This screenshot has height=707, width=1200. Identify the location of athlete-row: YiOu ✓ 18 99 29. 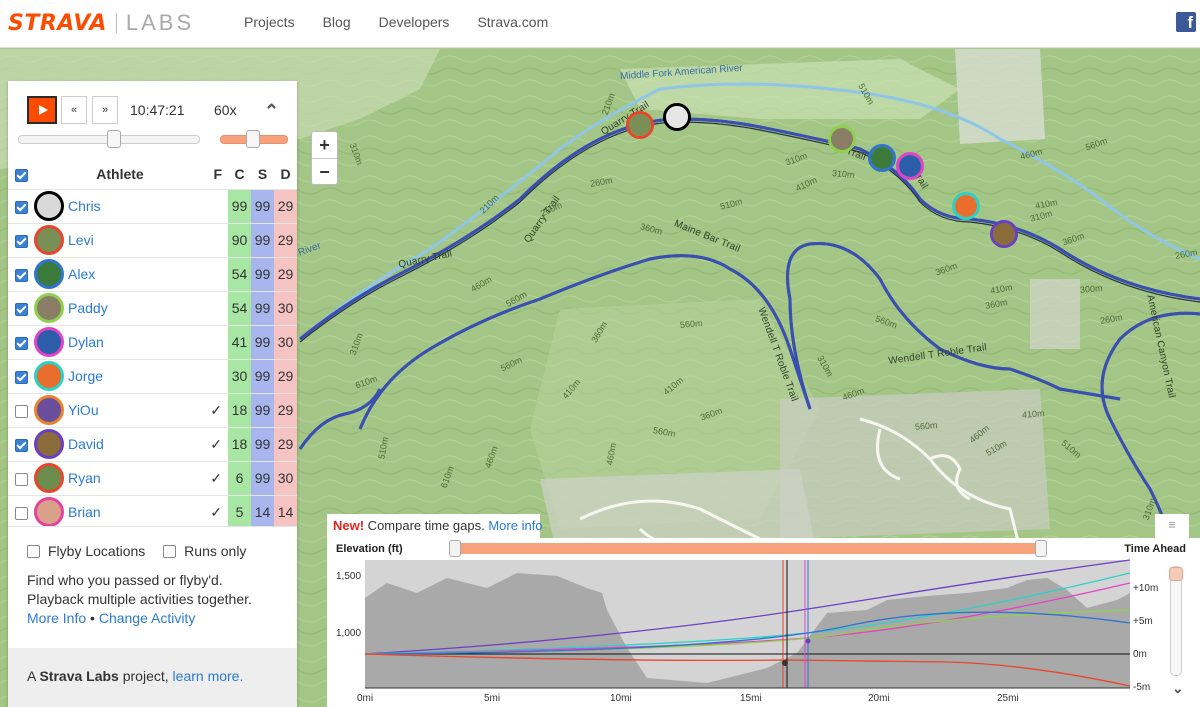
(152, 409).